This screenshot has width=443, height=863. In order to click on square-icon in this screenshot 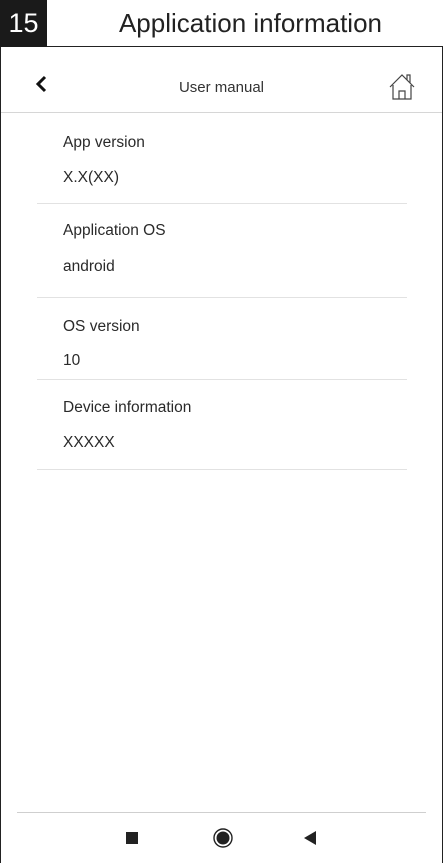, I will do `click(132, 838)`.